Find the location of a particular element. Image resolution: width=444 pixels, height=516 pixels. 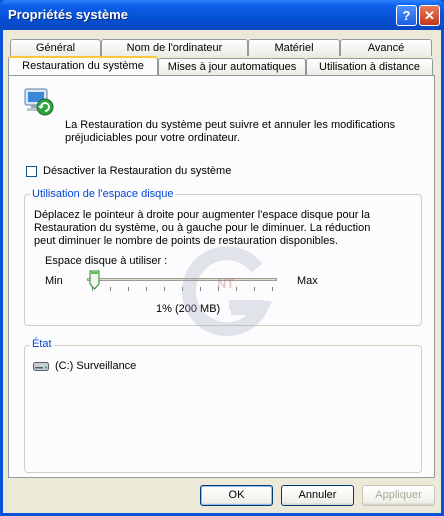

tab-label: Utilisation à distance is located at coordinates (369, 67).